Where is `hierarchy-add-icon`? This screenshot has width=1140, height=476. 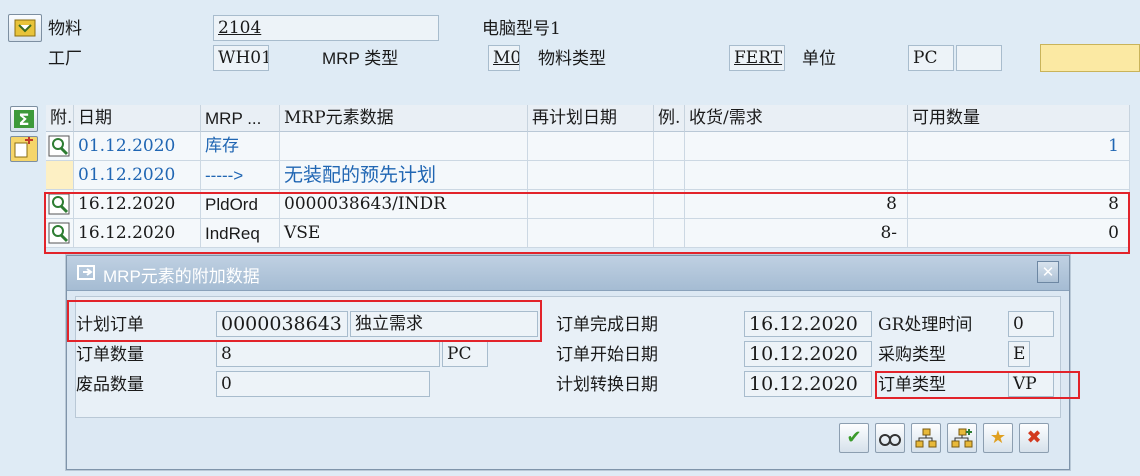 hierarchy-add-icon is located at coordinates (962, 438).